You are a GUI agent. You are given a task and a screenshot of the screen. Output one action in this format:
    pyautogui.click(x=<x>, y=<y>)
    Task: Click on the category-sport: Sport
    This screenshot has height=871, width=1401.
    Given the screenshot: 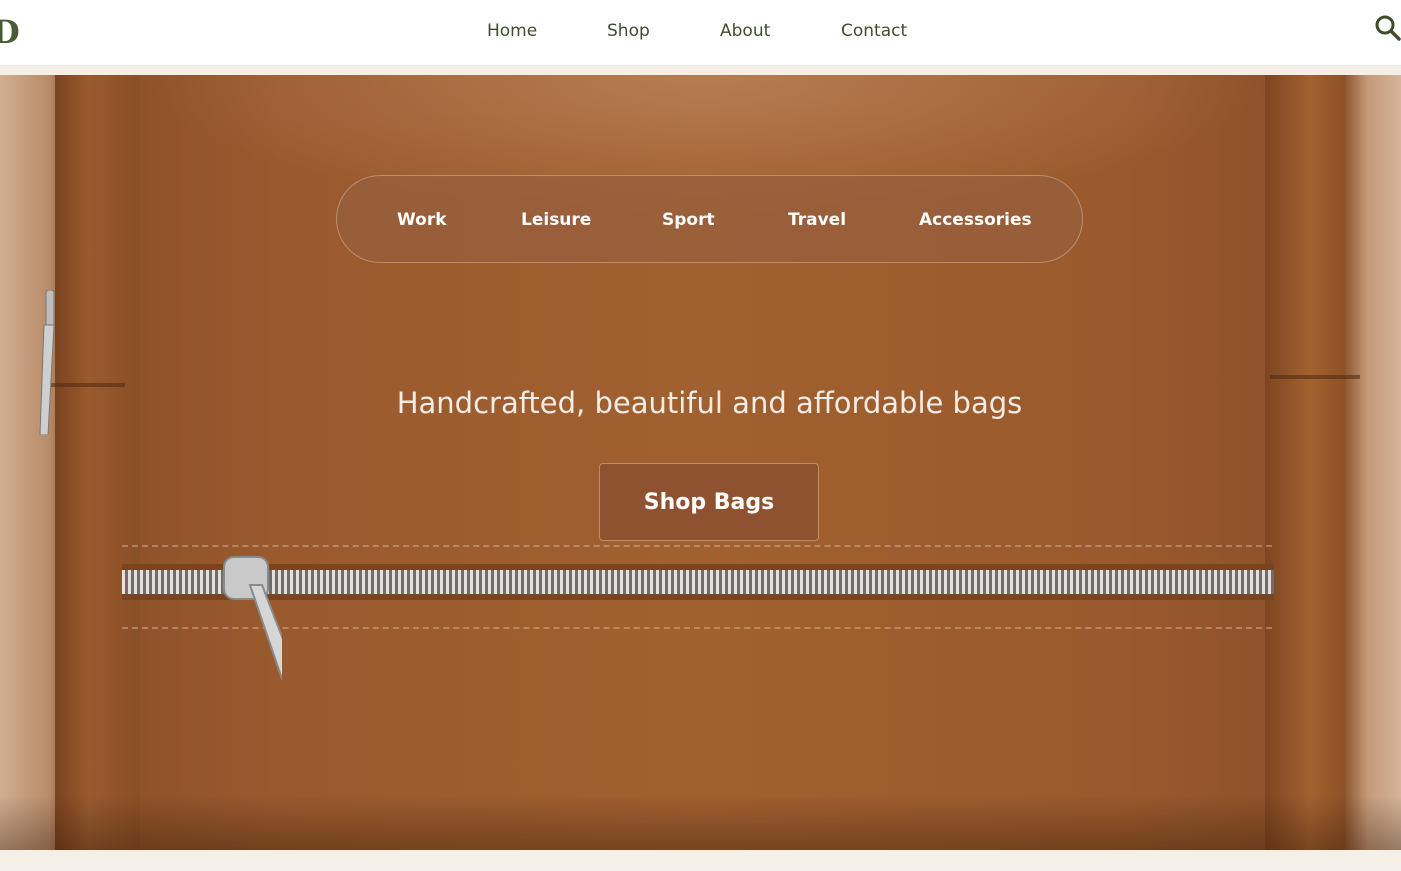 What is the action you would take?
    pyautogui.click(x=688, y=220)
    